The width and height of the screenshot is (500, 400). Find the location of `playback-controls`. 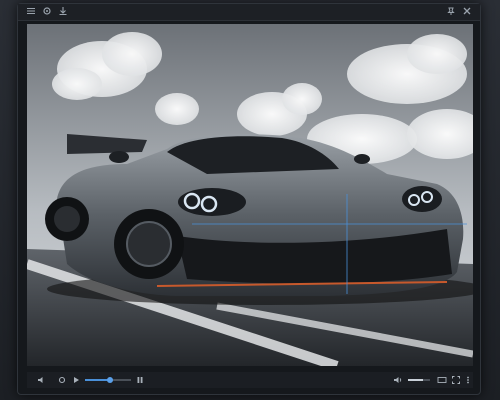

playback-controls is located at coordinates (250, 380).